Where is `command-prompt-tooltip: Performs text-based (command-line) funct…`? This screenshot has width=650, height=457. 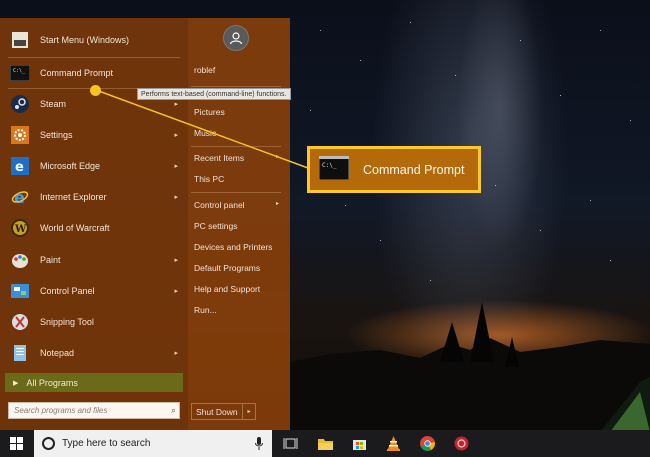
command-prompt-tooltip: Performs text-based (command-line) funct… is located at coordinates (214, 94).